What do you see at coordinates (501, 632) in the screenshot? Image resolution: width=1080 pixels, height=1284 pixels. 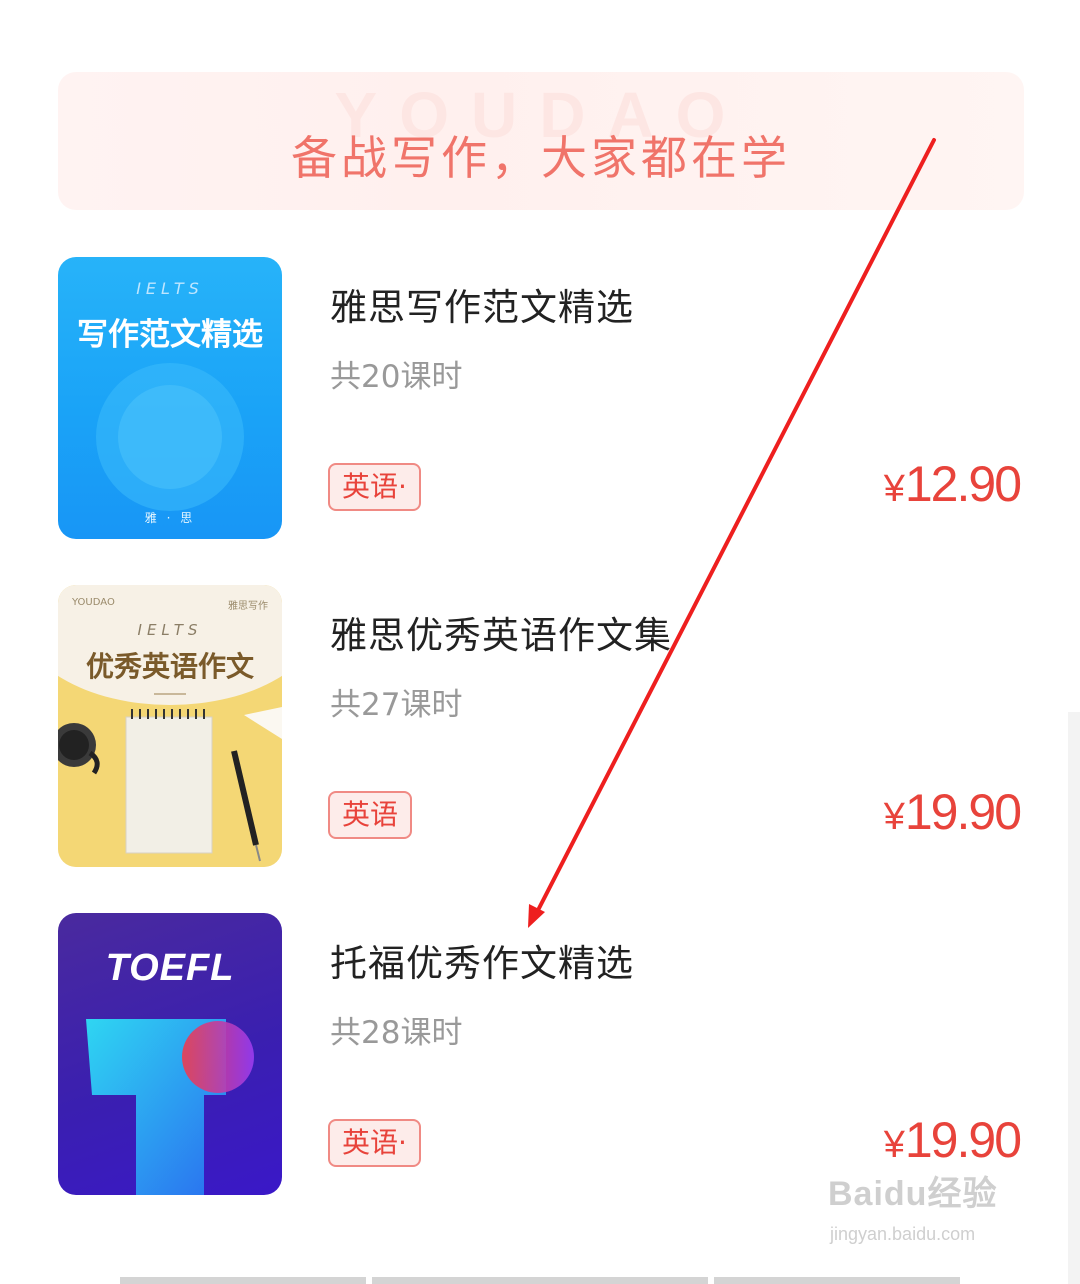 I see `course-title: 雅思优秀英语作文集` at bounding box center [501, 632].